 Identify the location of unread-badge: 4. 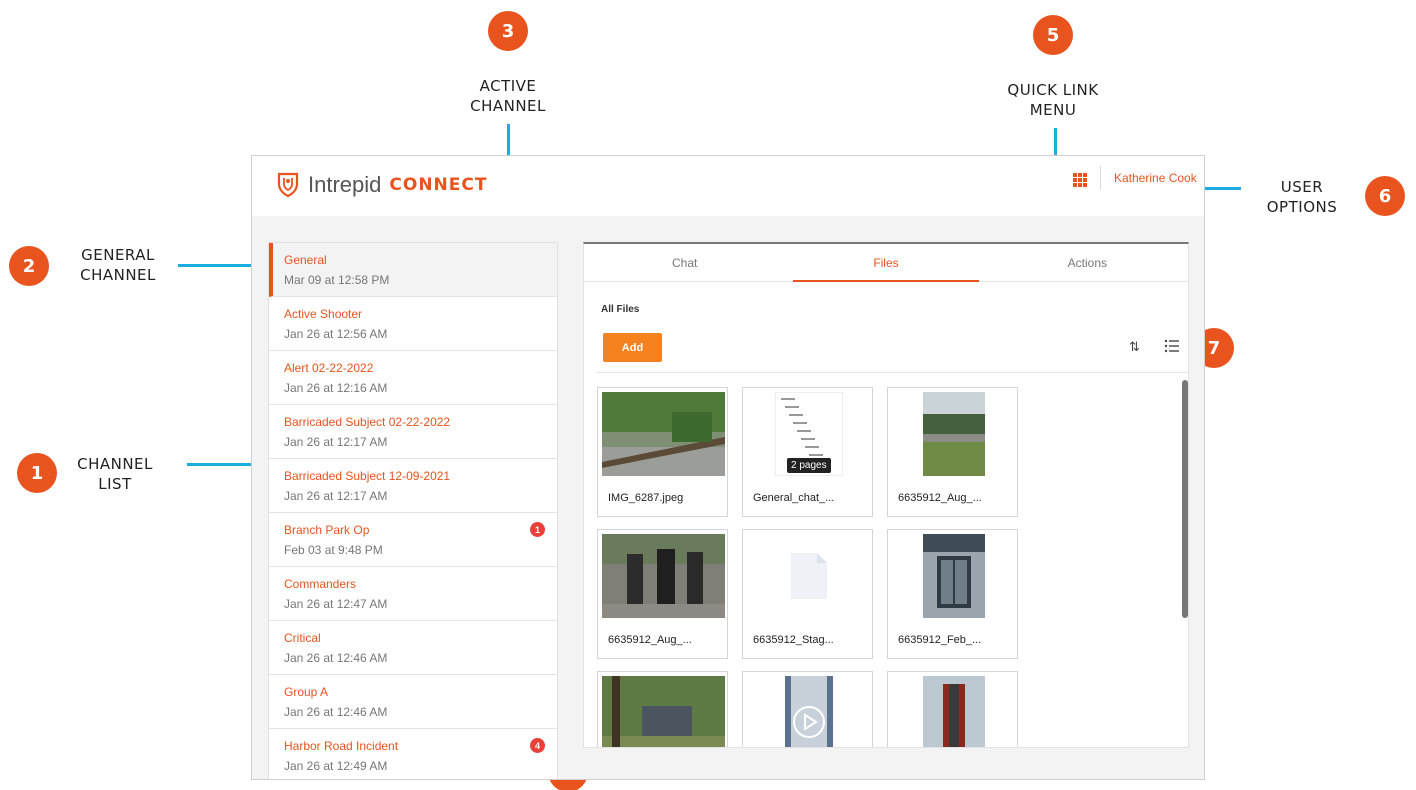
(537, 745).